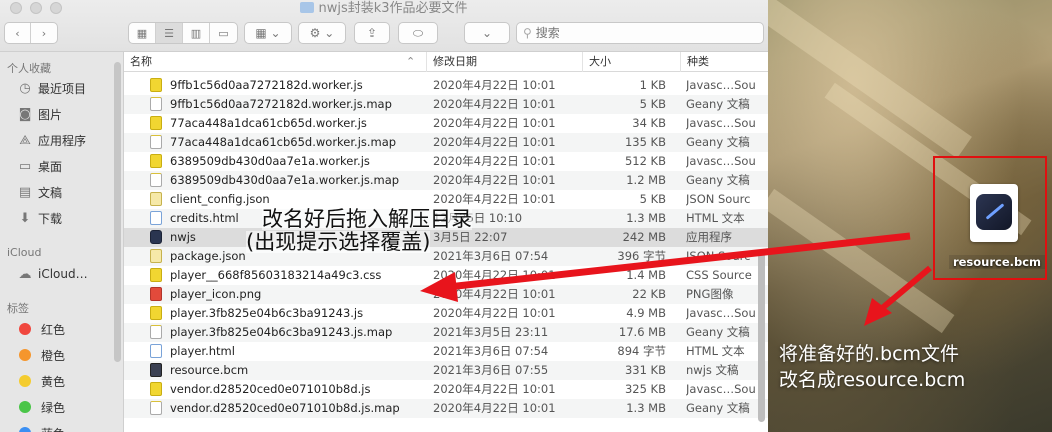 The image size is (1052, 432). Describe the element at coordinates (679, 261) in the screenshot. I see `drag-arrow-line` at that location.